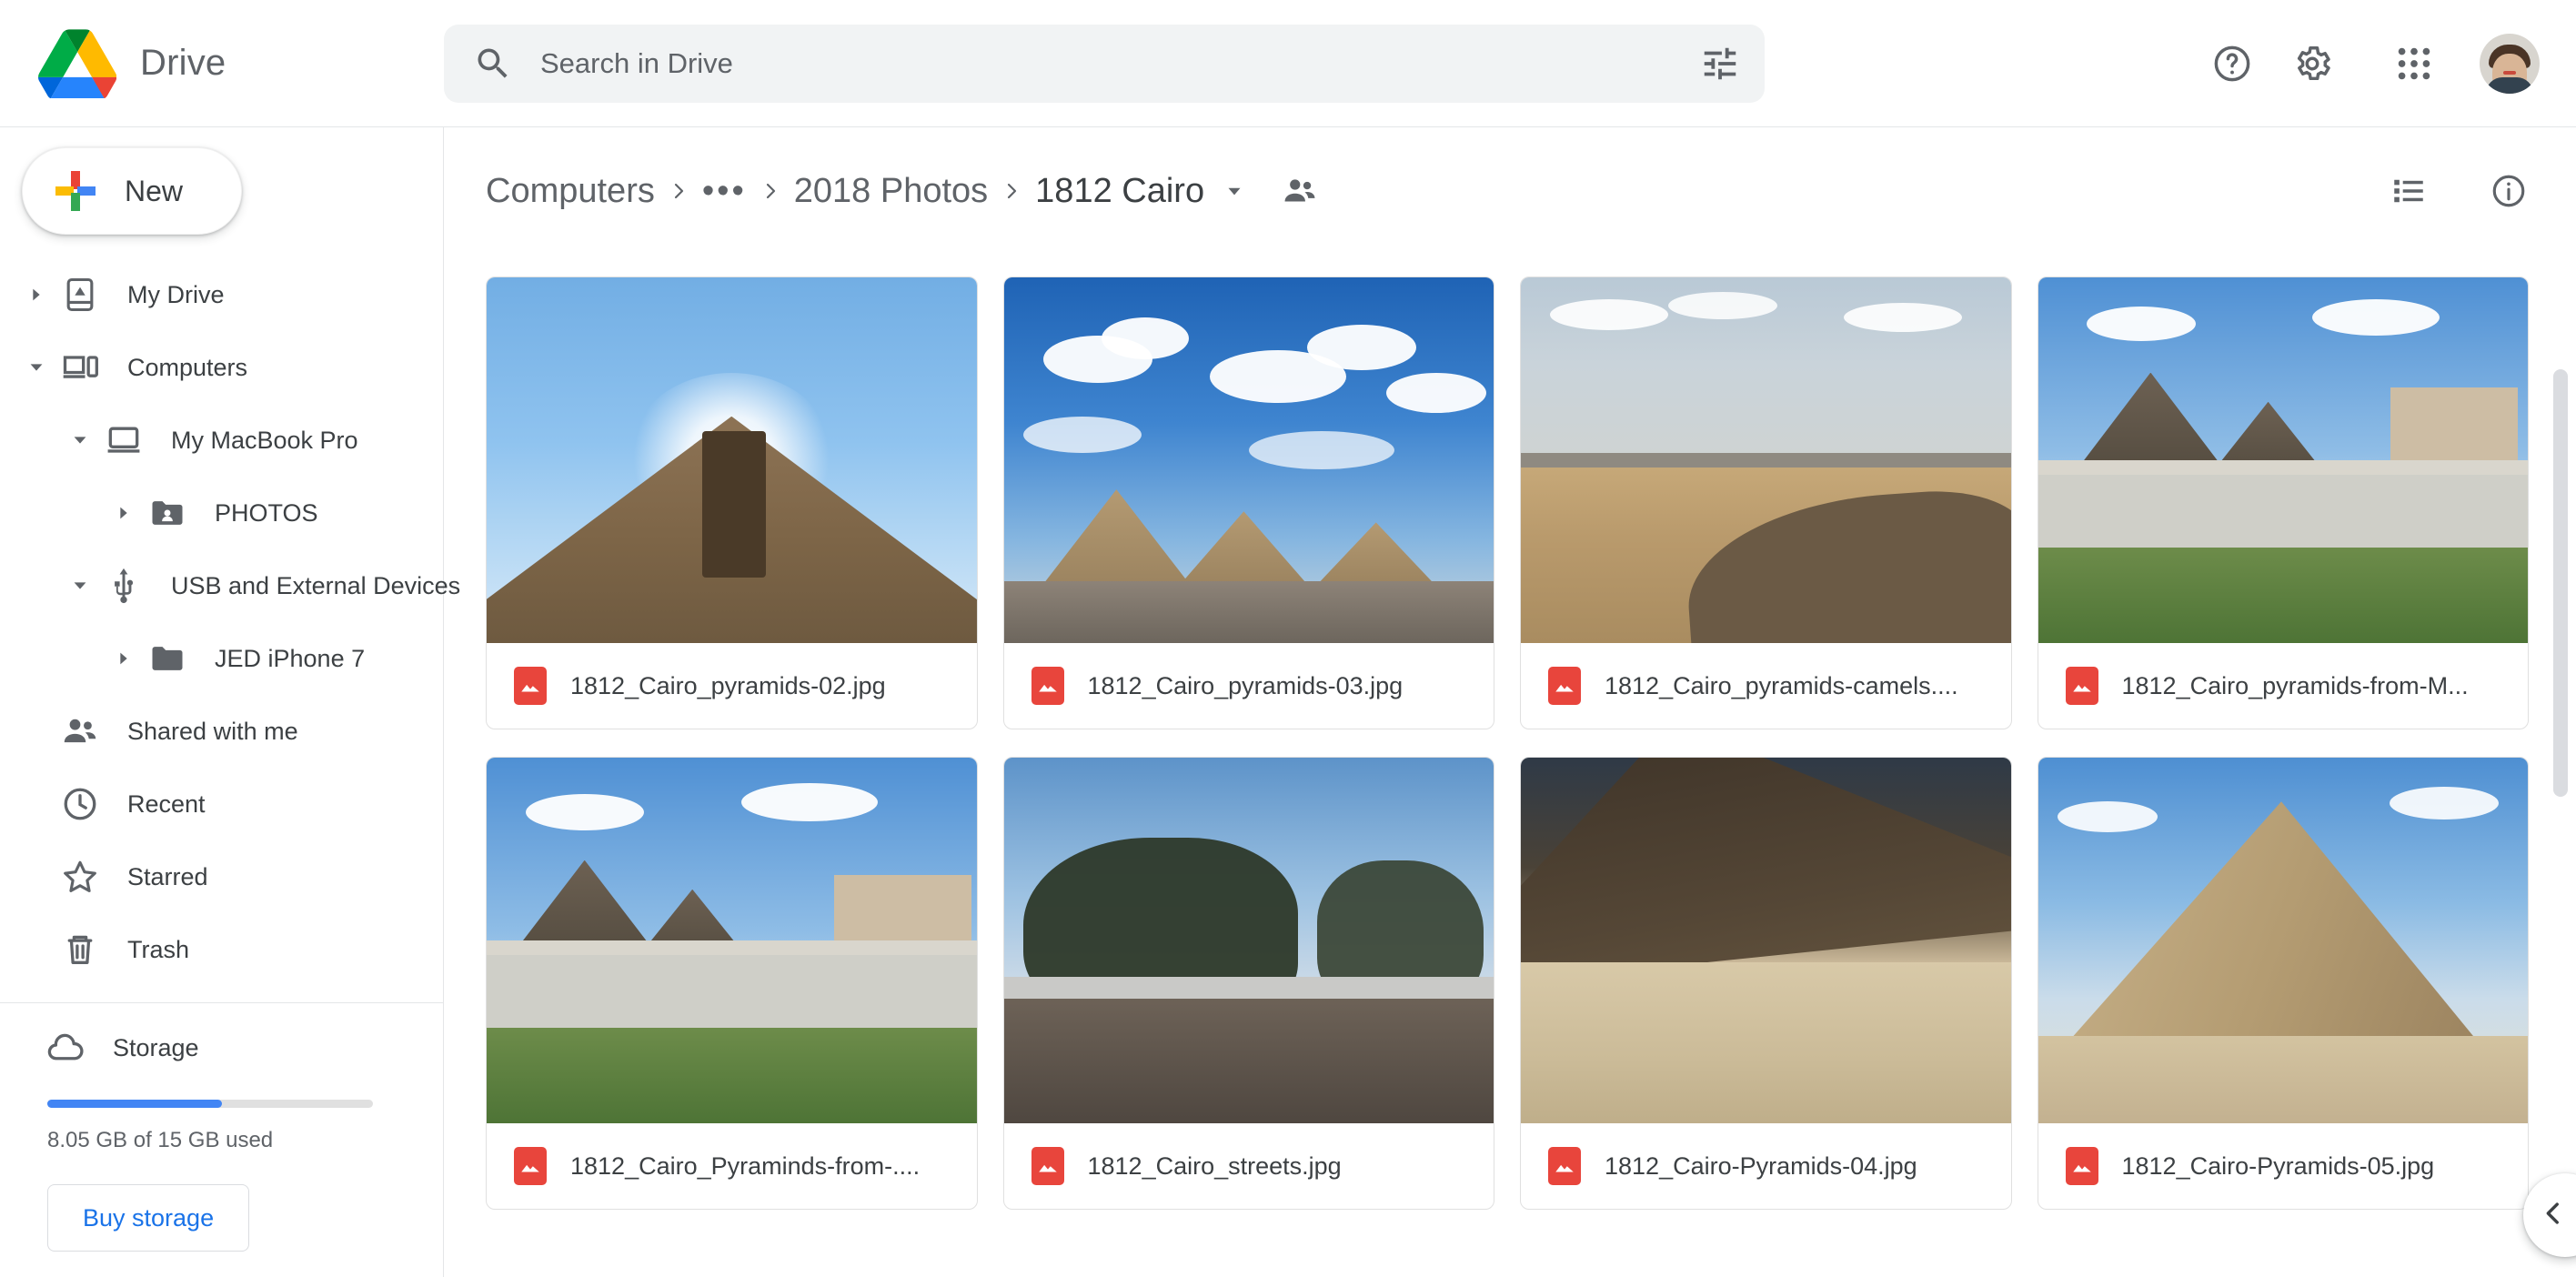  Describe the element at coordinates (80, 367) in the screenshot. I see `computers-icon` at that location.